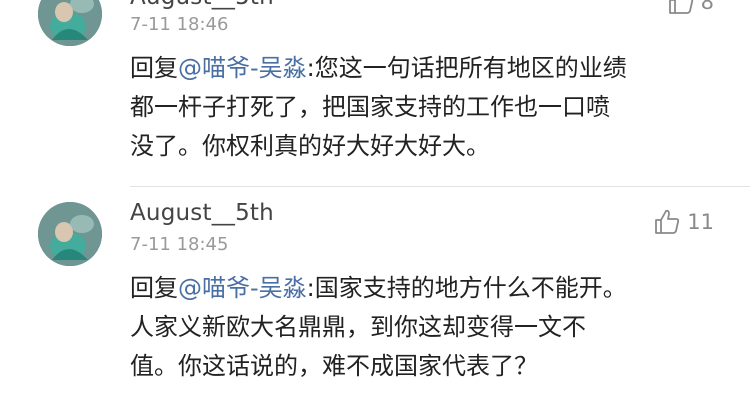 Image resolution: width=750 pixels, height=402 pixels. What do you see at coordinates (707, 7) in the screenshot?
I see `like-count: 8` at bounding box center [707, 7].